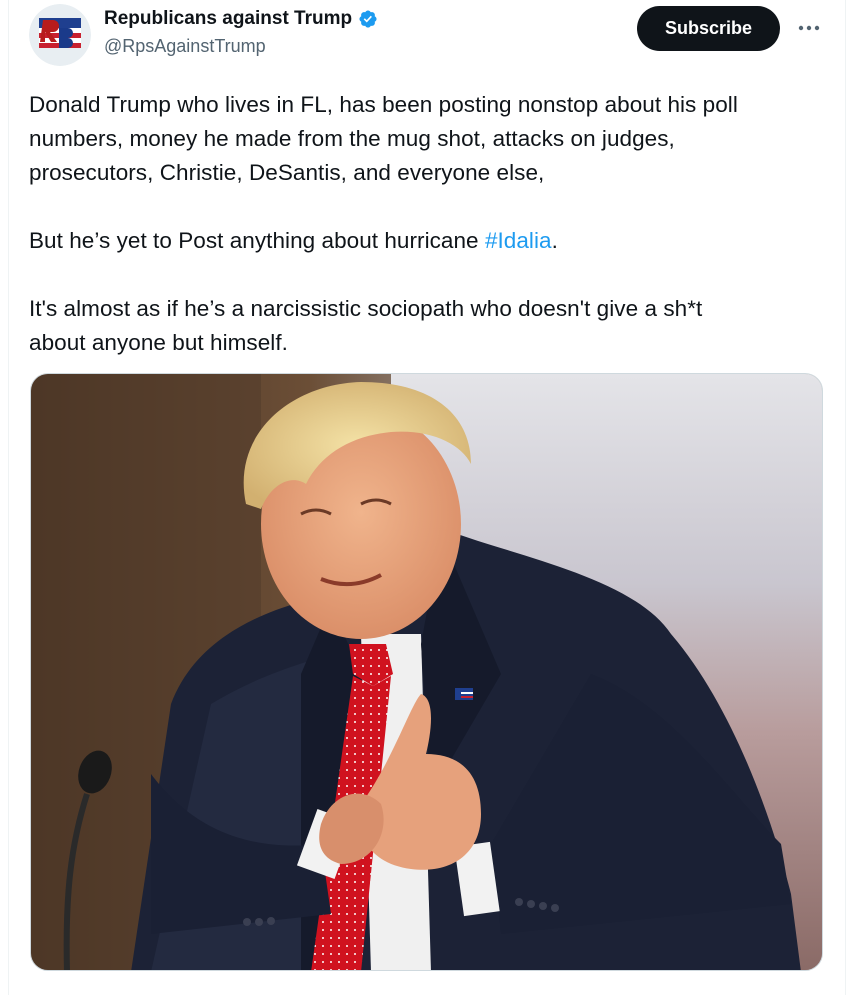  What do you see at coordinates (228, 19) in the screenshot?
I see `author-display-name: Republicans against Trump` at bounding box center [228, 19].